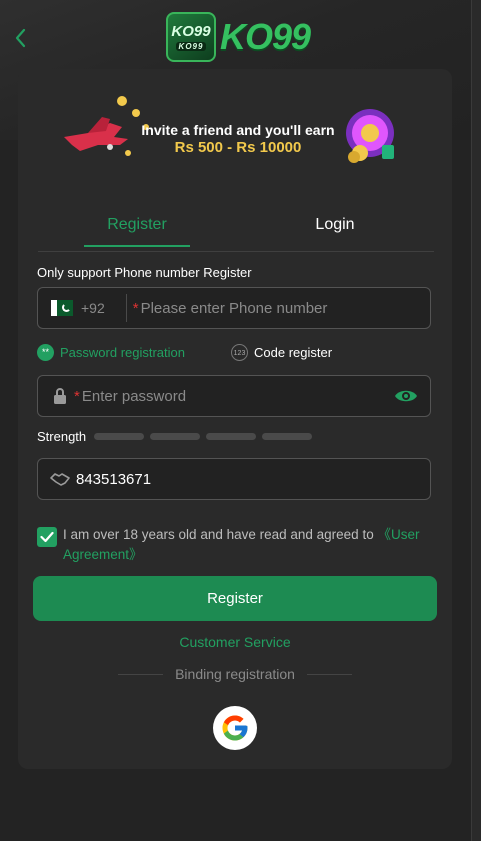 The image size is (481, 841). I want to click on field-divider, so click(126, 308).